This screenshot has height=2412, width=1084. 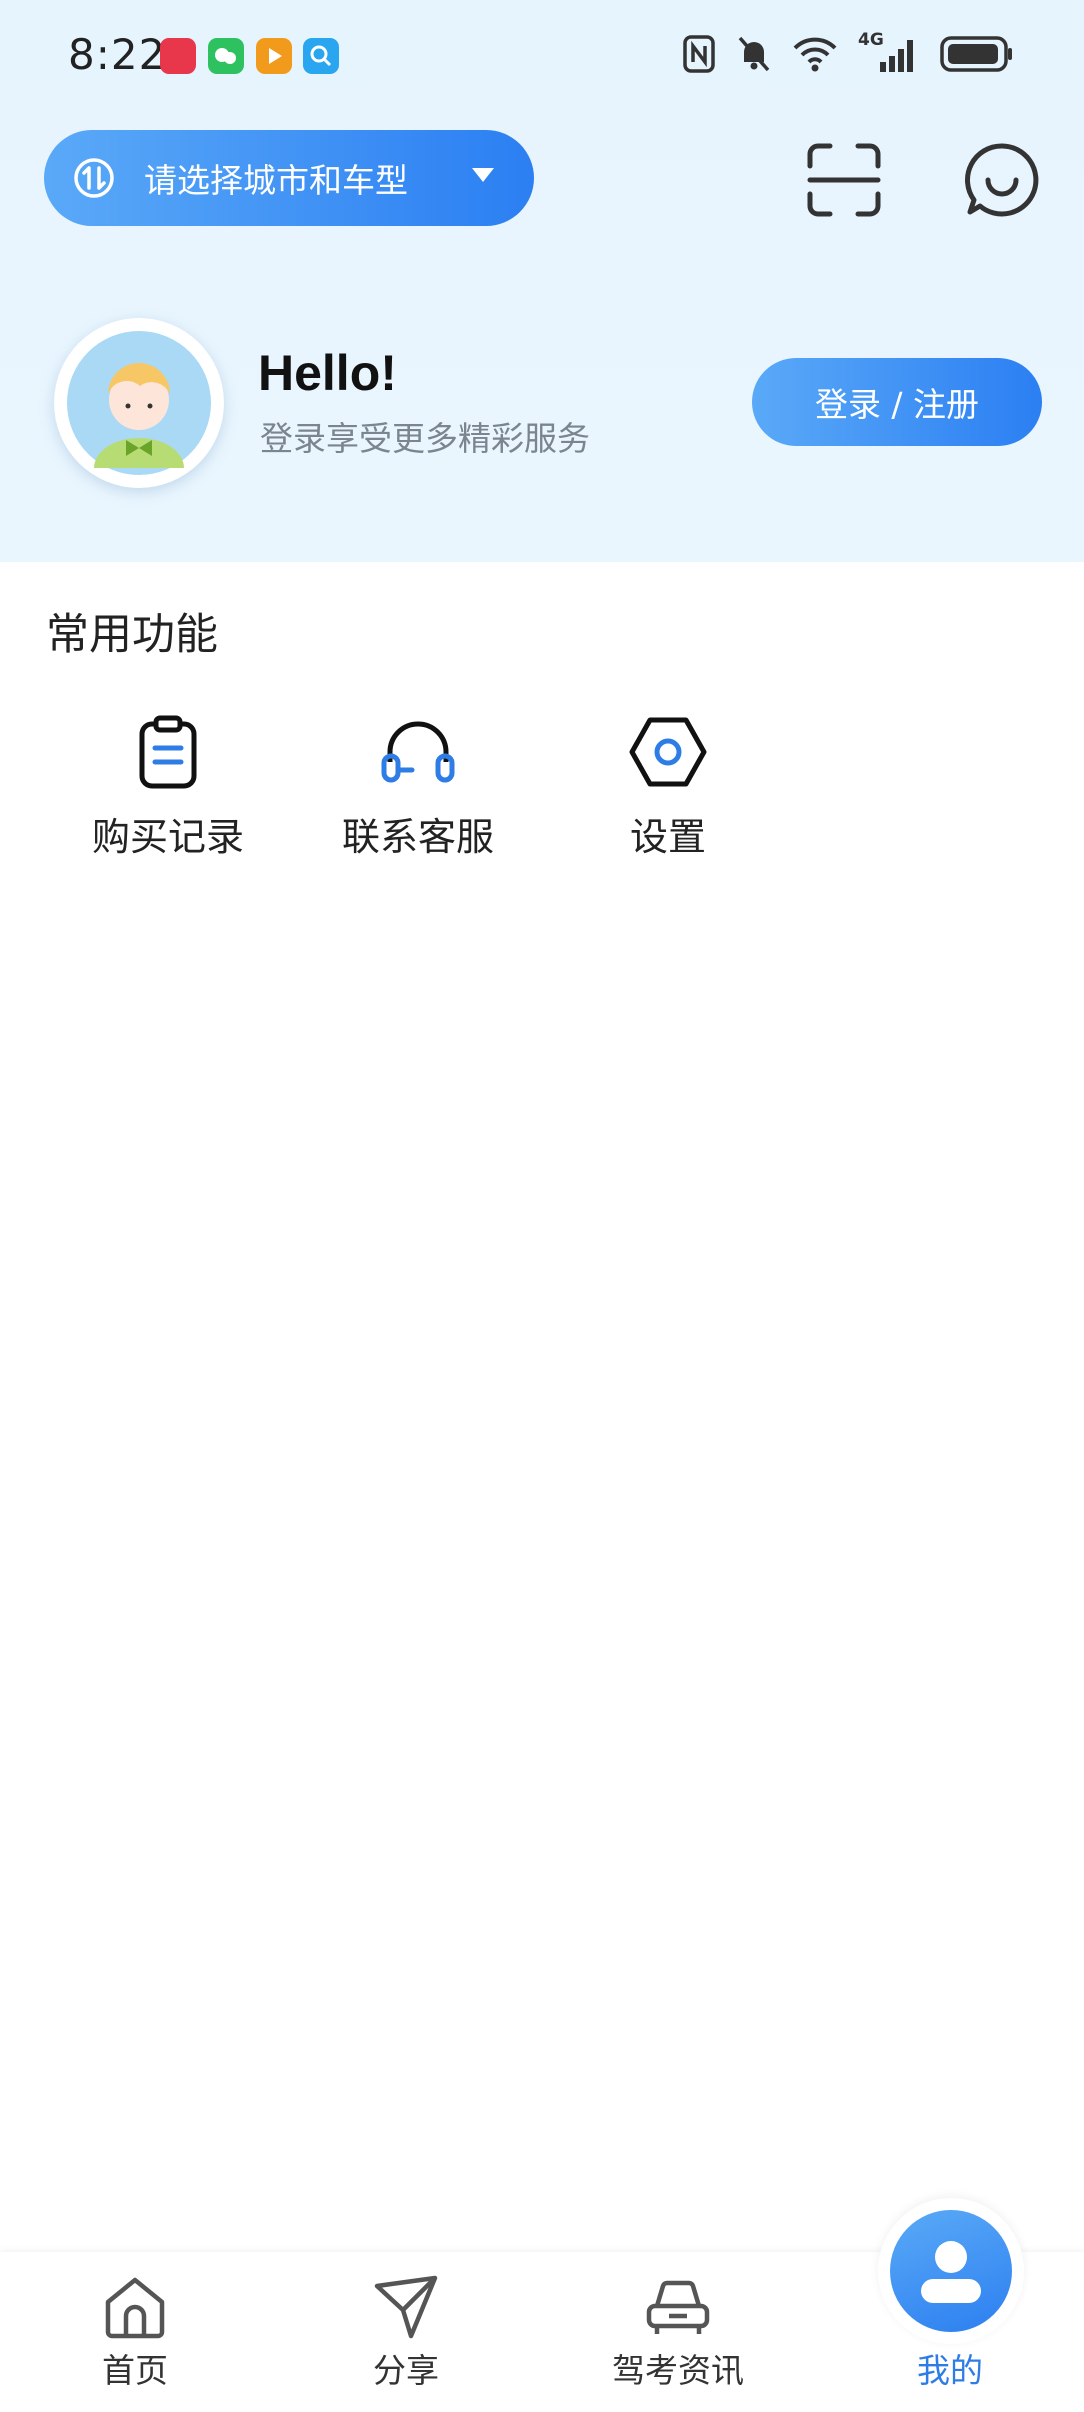 I want to click on function-label: 联系客服, so click(x=417, y=837).